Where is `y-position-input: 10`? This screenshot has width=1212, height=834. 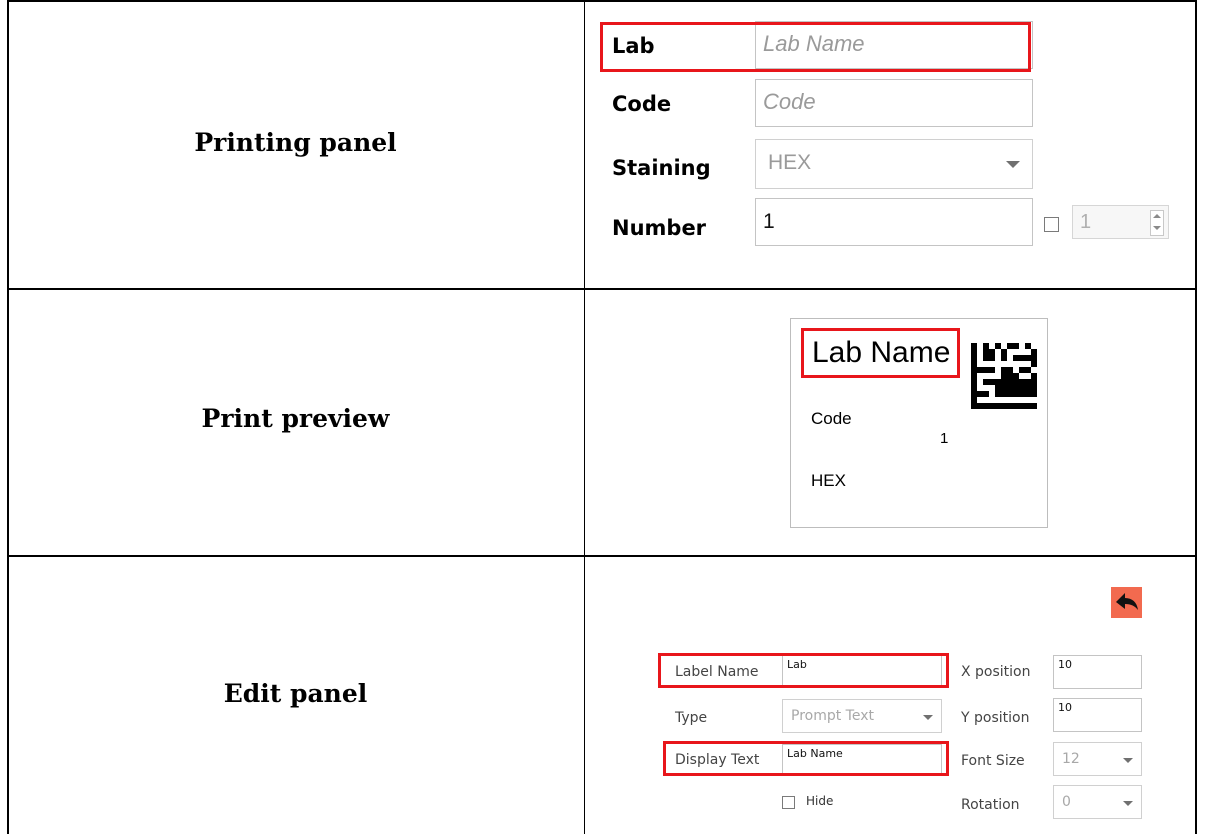
y-position-input: 10 is located at coordinates (1097, 715).